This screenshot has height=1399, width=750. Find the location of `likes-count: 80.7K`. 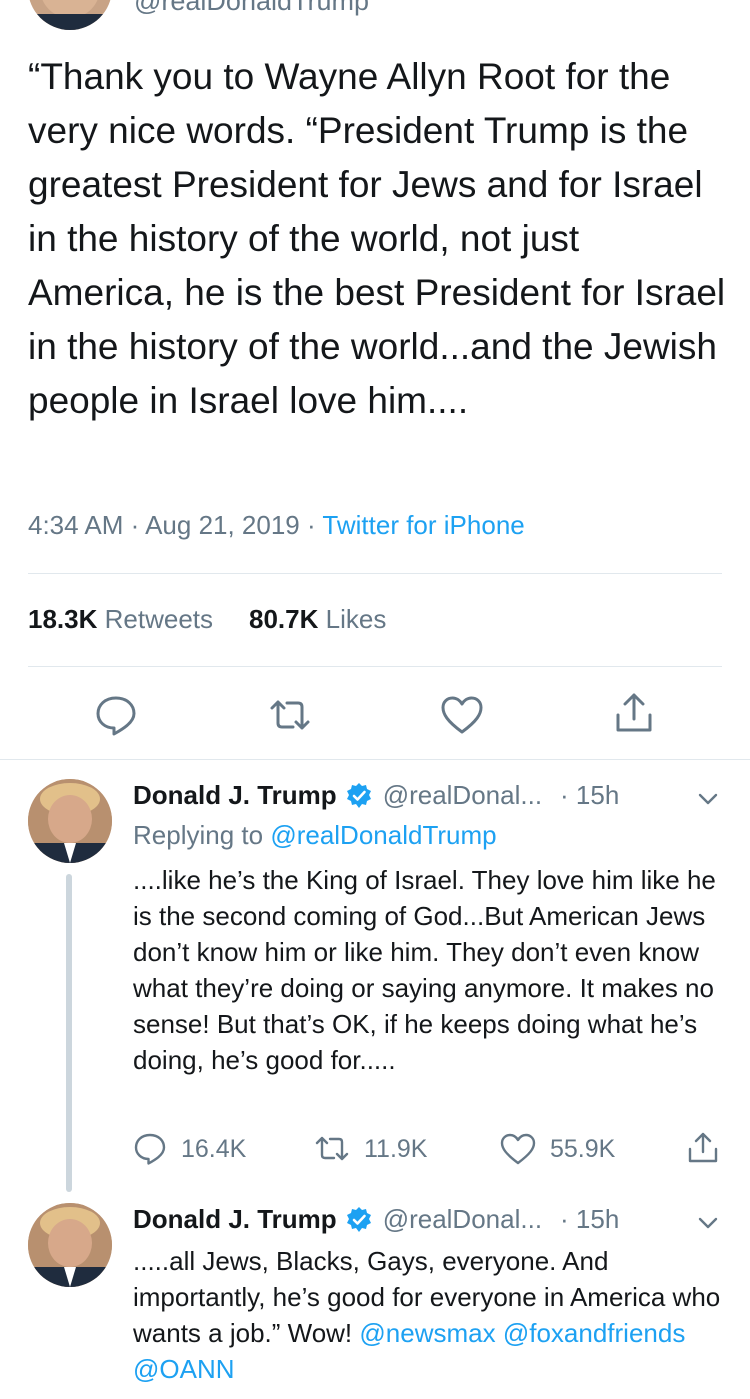

likes-count: 80.7K is located at coordinates (284, 619).